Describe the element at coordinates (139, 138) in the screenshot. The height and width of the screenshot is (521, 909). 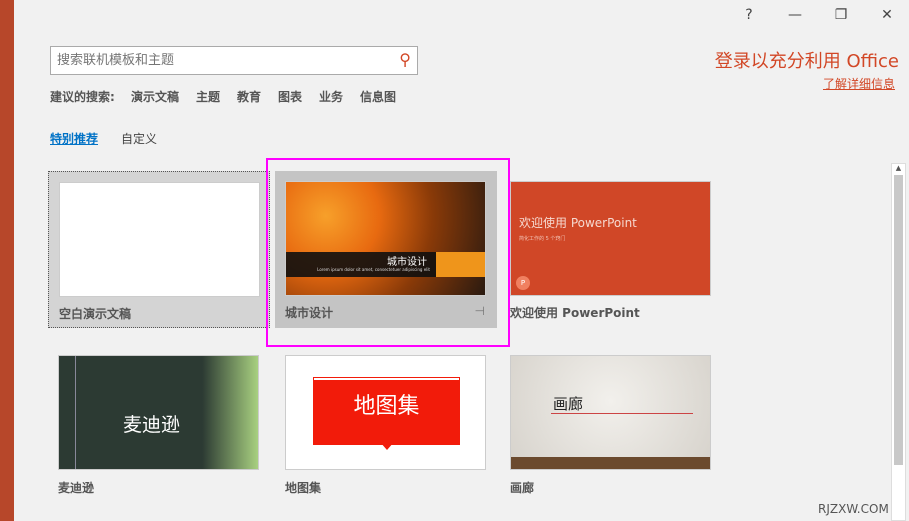
I see `tab-custom: 自定义` at that location.